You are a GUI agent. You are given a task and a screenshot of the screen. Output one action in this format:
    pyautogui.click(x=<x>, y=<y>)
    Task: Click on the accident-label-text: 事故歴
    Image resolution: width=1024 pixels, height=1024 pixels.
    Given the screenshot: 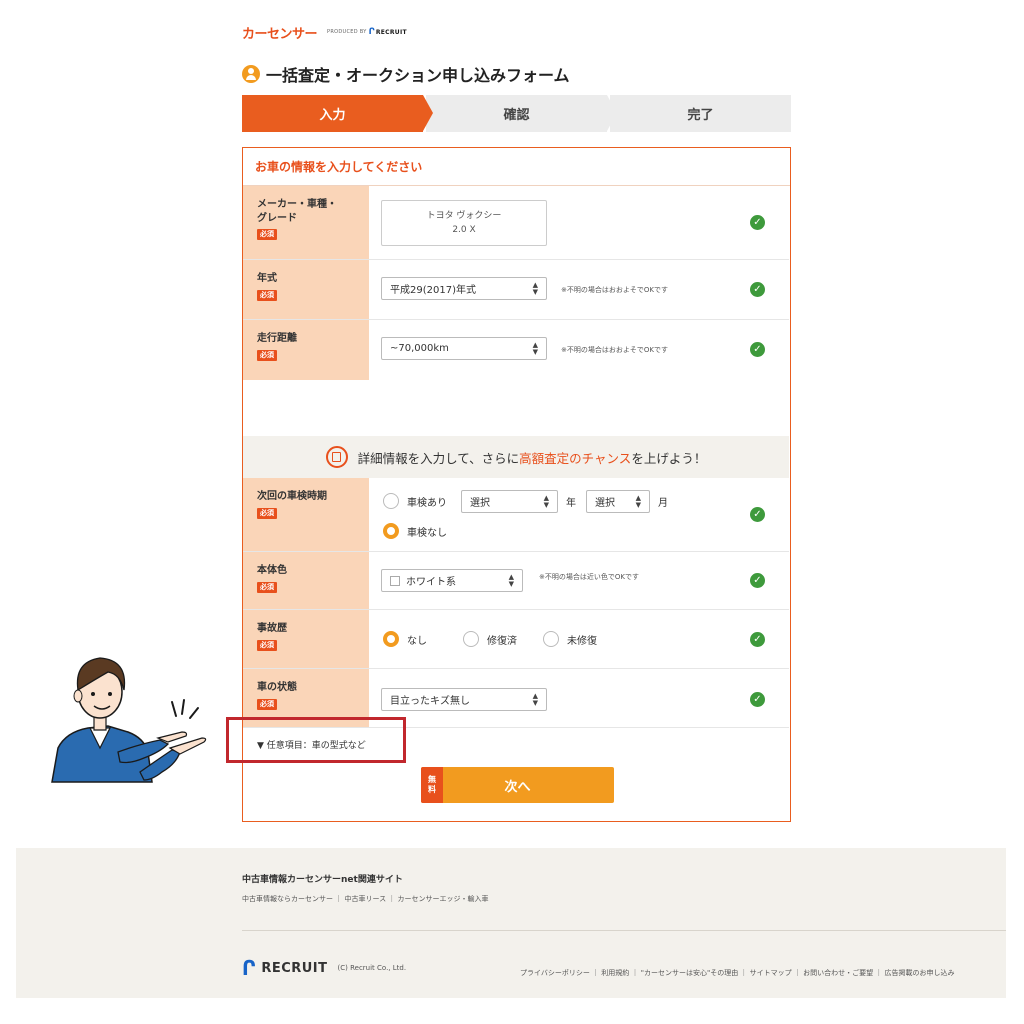 What is the action you would take?
    pyautogui.click(x=272, y=628)
    